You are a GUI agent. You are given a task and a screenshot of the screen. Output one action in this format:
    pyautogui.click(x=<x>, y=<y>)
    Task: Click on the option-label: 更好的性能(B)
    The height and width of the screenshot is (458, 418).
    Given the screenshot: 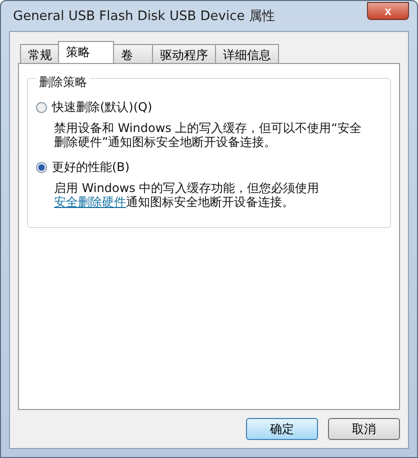 What is the action you would take?
    pyautogui.click(x=91, y=167)
    